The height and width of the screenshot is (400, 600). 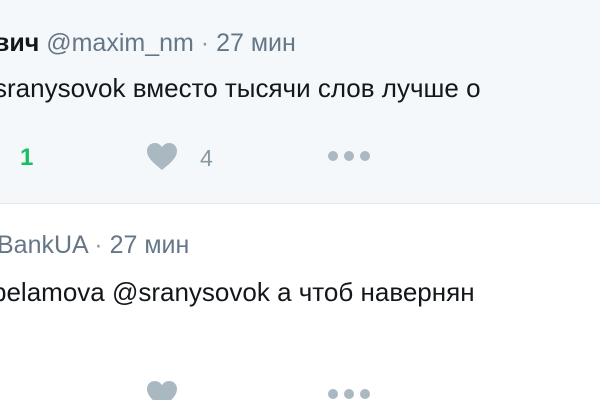 I want to click on author-name: вич, so click(x=19, y=43).